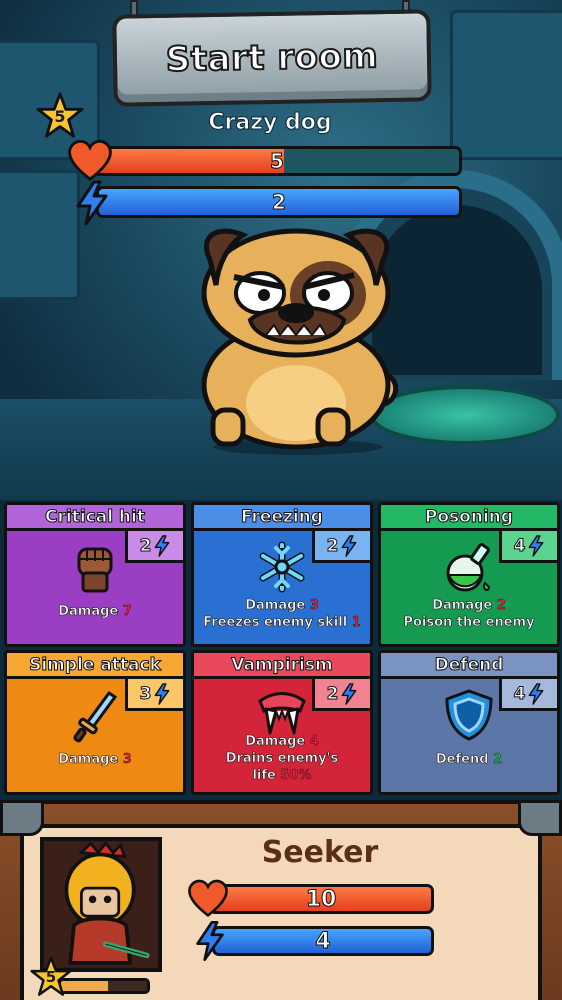 The image size is (562, 1000). I want to click on description-line: life 50%, so click(282, 775).